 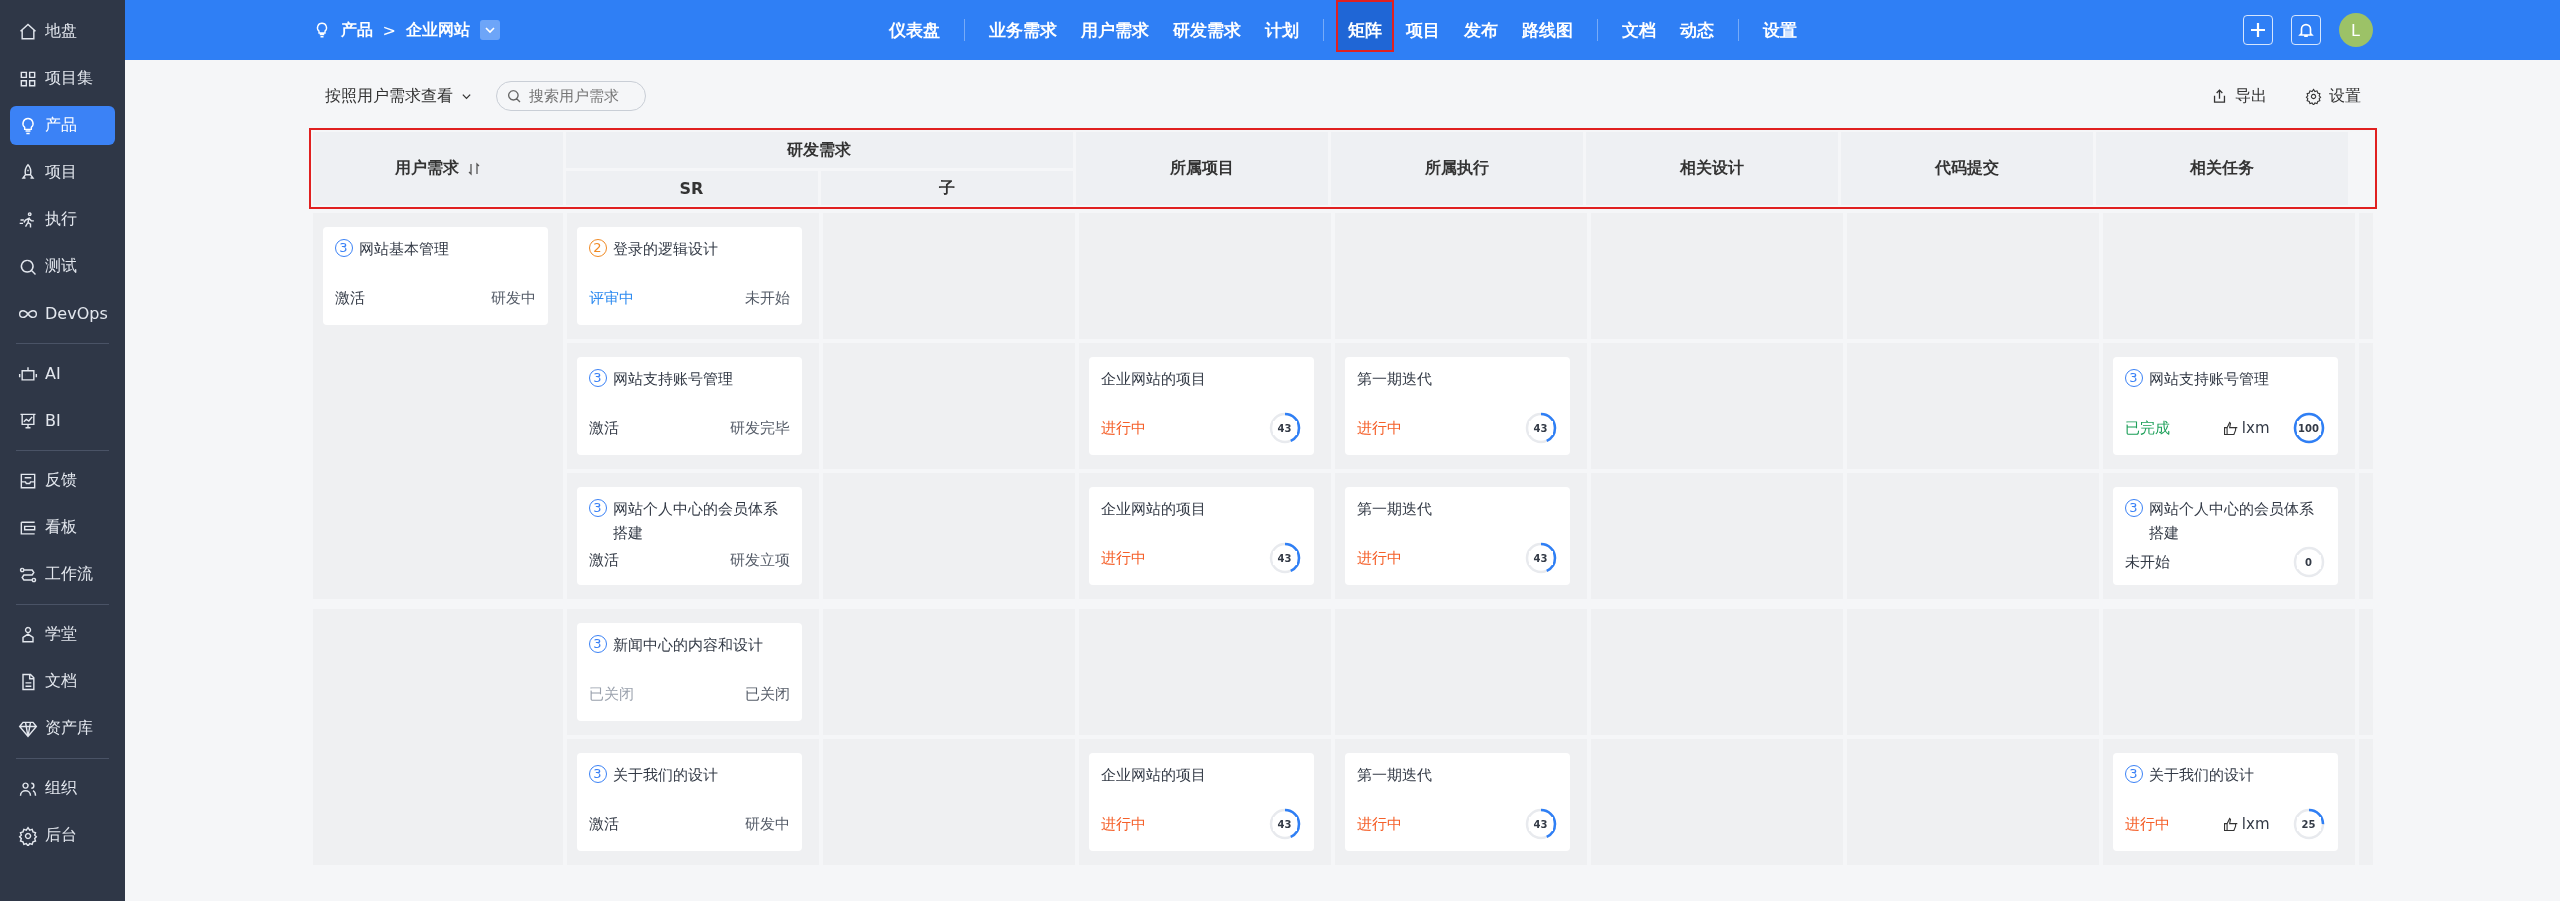 I want to click on sidebar-item: 资产库, so click(x=62, y=728).